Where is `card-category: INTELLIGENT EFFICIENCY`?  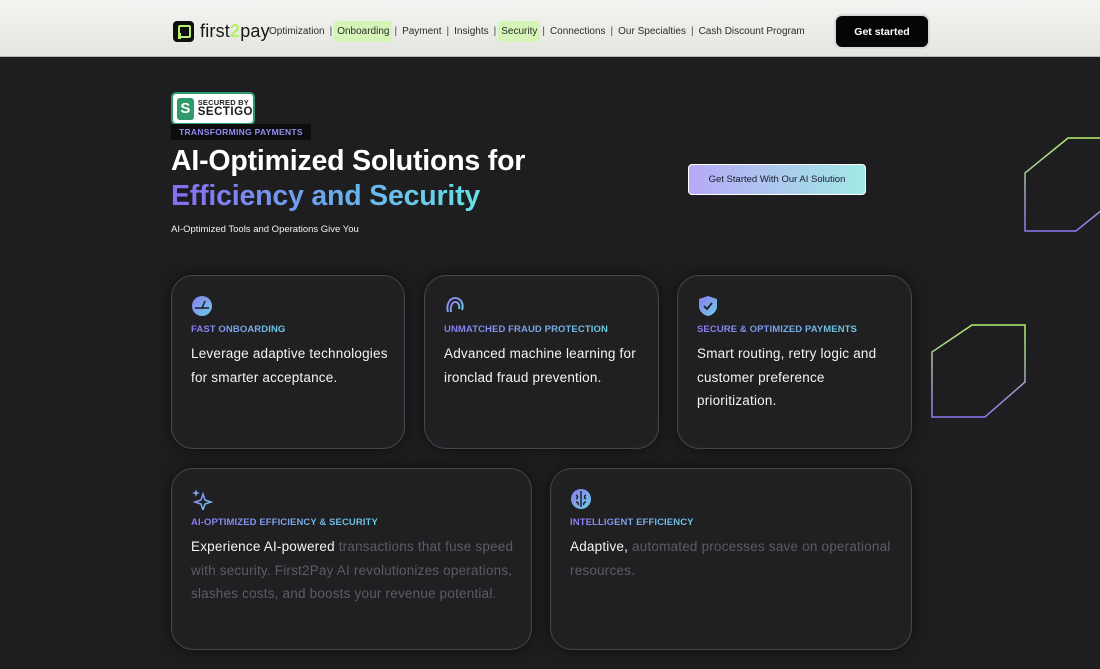 card-category: INTELLIGENT EFFICIENCY is located at coordinates (632, 522).